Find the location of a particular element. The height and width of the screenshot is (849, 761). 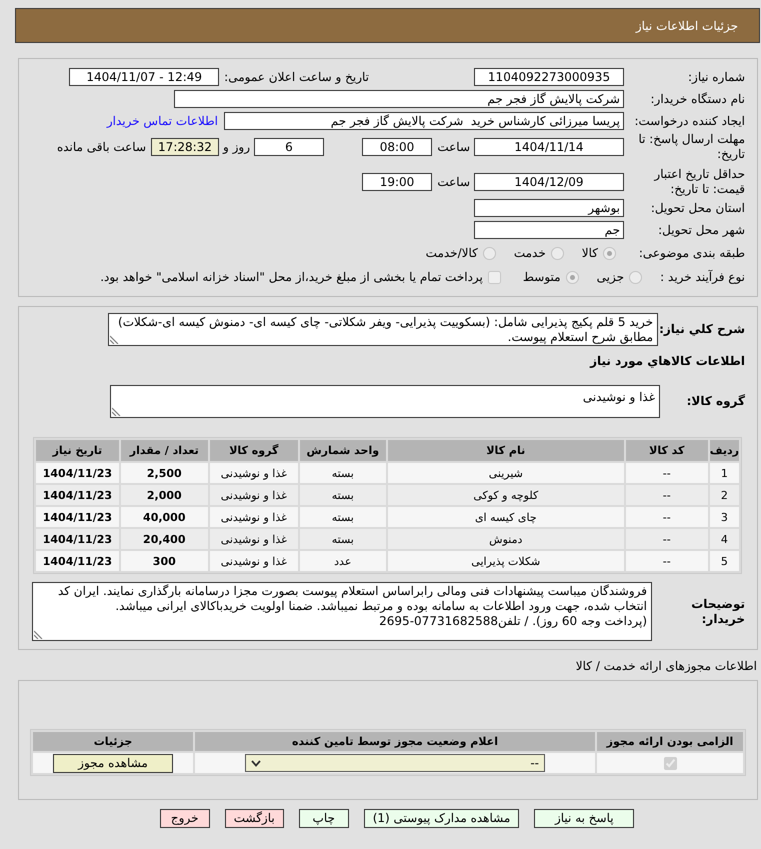

table-cell: 20,400 is located at coordinates (164, 539).